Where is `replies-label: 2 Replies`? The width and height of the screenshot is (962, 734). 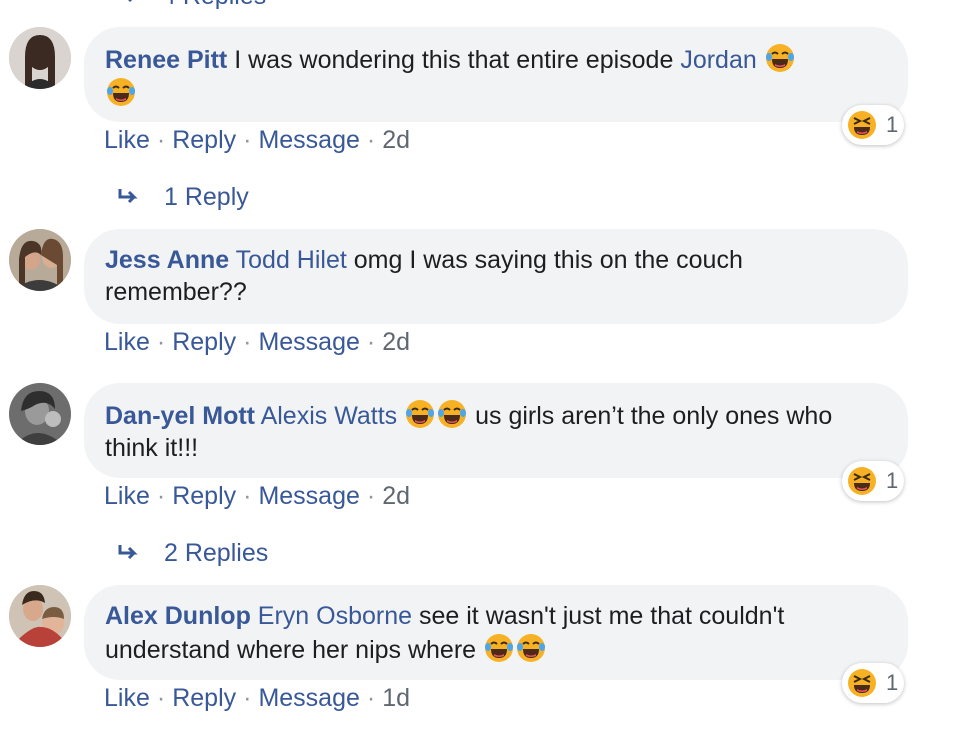
replies-label: 2 Replies is located at coordinates (216, 552).